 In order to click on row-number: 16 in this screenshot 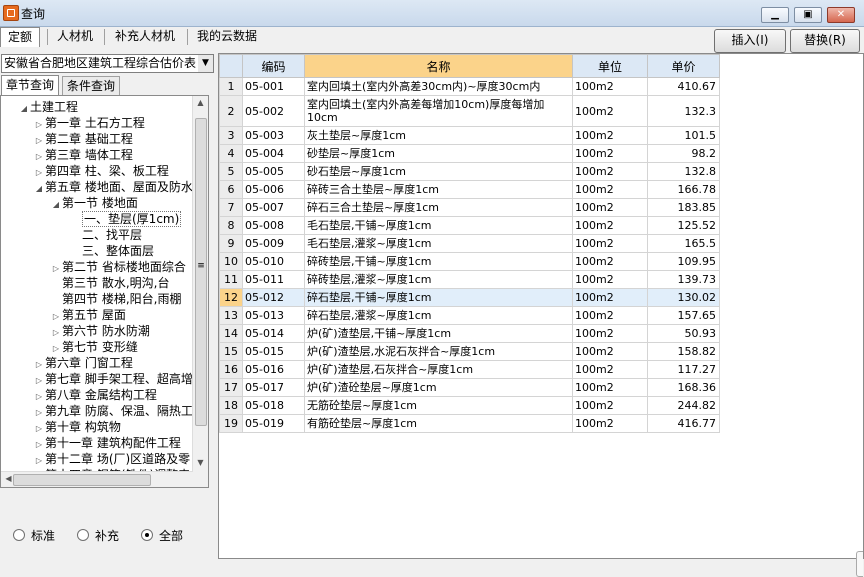, I will do `click(231, 369)`.